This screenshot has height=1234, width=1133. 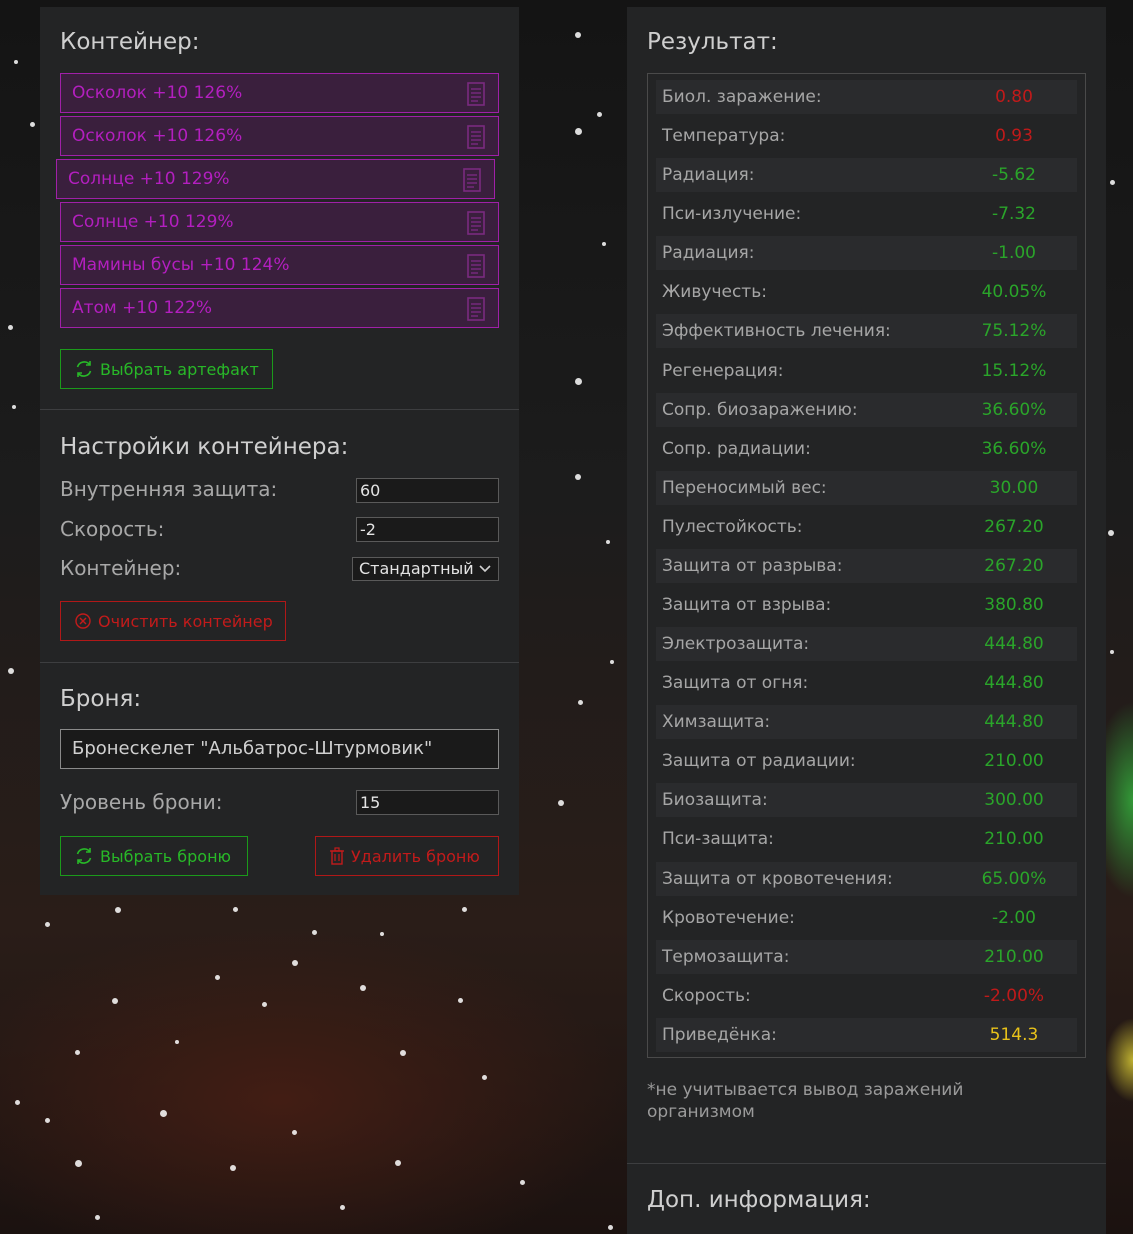 I want to click on clear-container-button: Очистить контейнер, so click(x=173, y=621).